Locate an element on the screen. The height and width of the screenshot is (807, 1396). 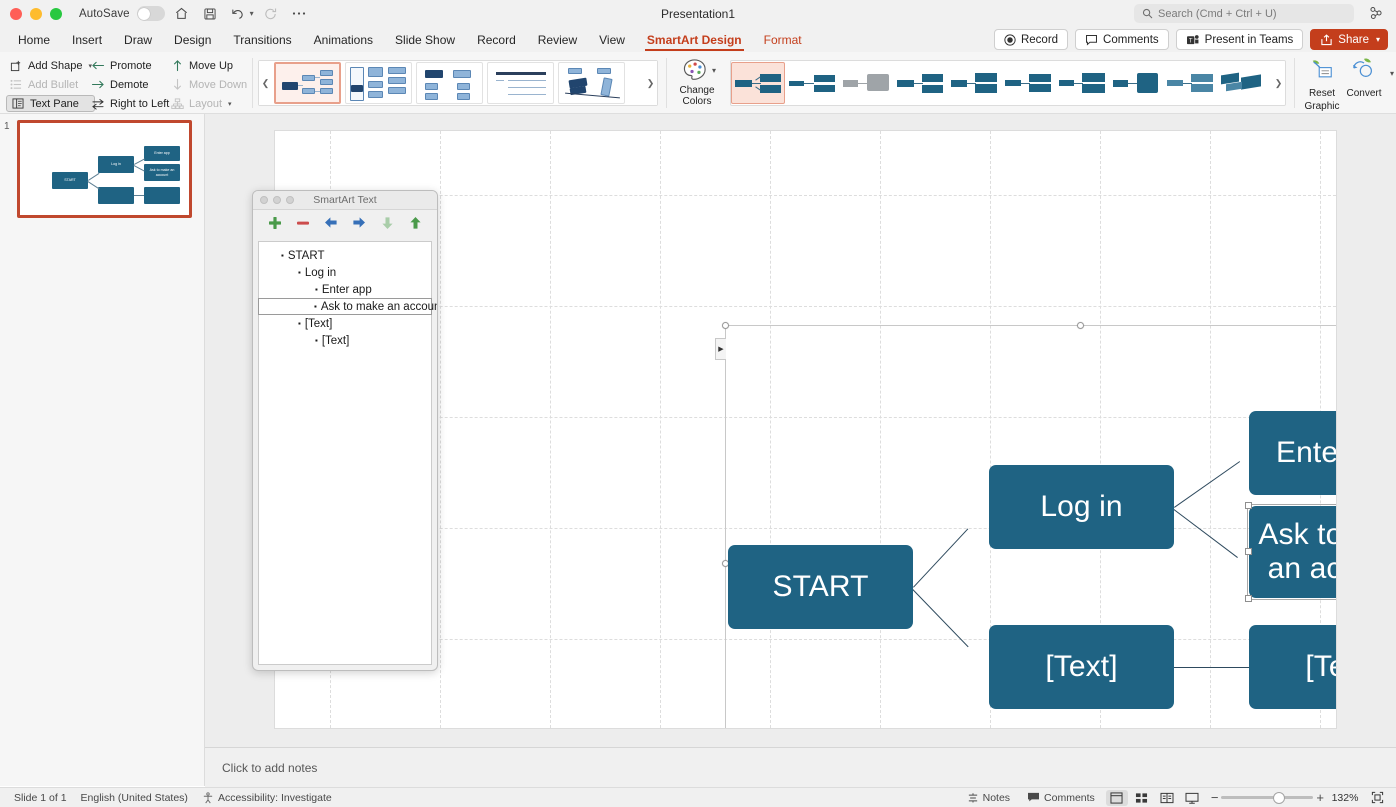
convert-dropdown-icon: ▾ is located at coordinates (1392, 73).